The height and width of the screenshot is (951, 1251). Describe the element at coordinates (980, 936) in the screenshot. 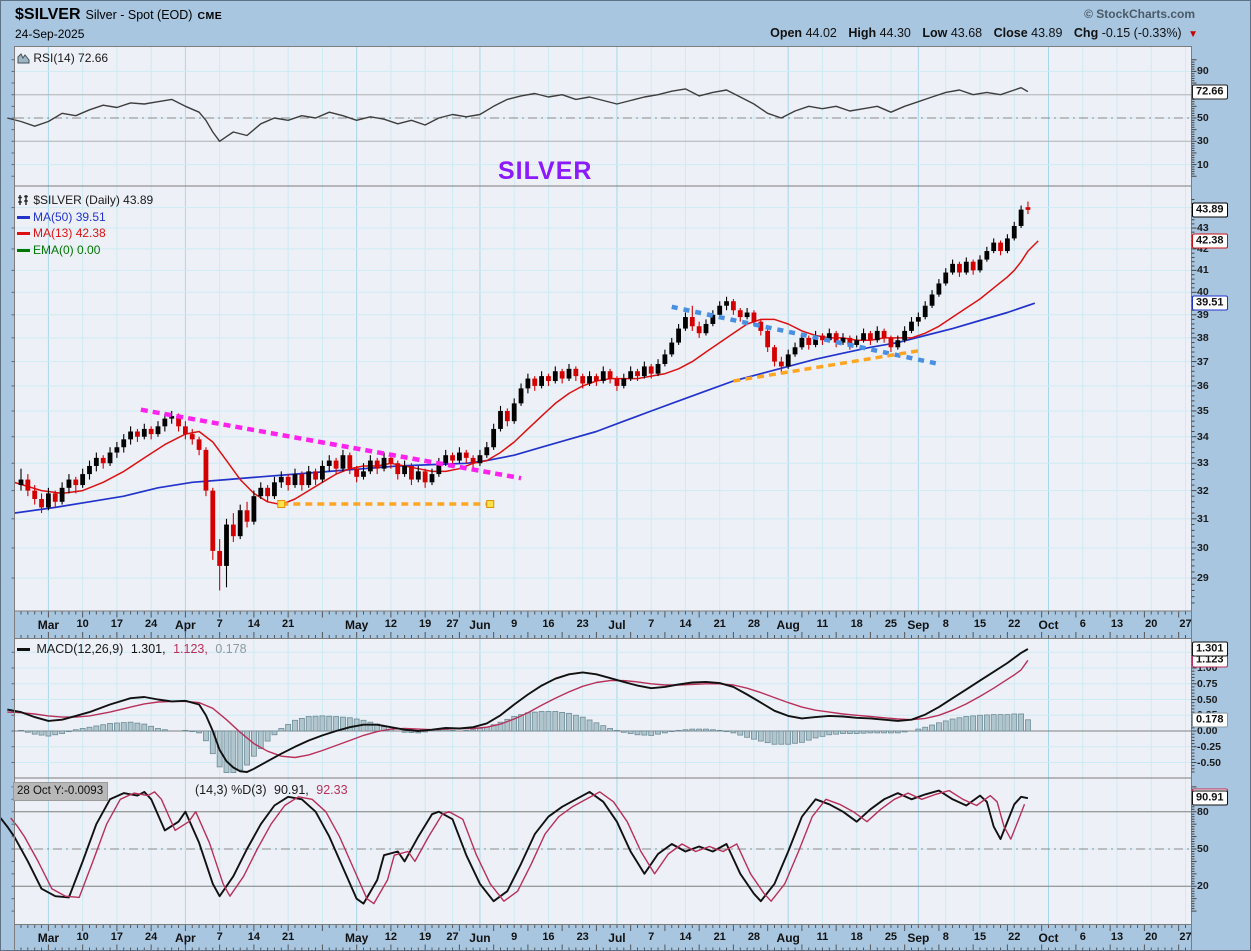

I see `x-axis-label: 15` at that location.